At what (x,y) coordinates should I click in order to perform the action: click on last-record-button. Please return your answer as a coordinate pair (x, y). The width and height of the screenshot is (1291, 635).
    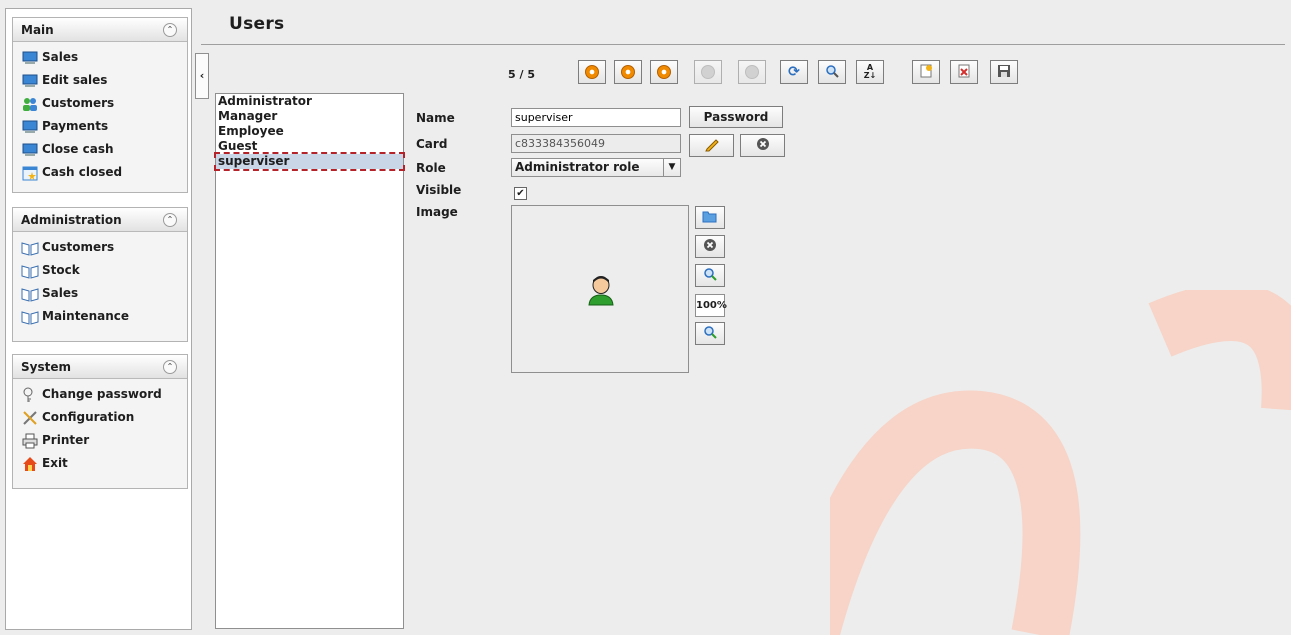
    Looking at the image, I should click on (708, 72).